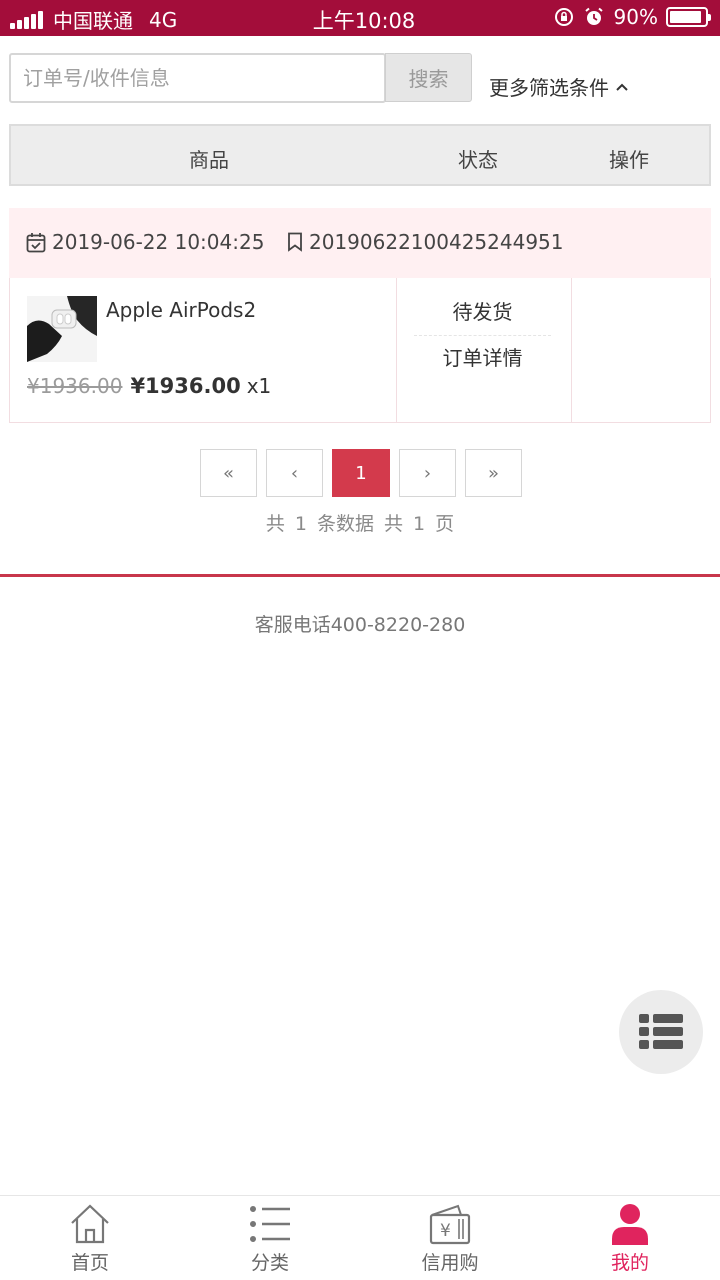  I want to click on product-name: Apple AirPods2, so click(181, 310).